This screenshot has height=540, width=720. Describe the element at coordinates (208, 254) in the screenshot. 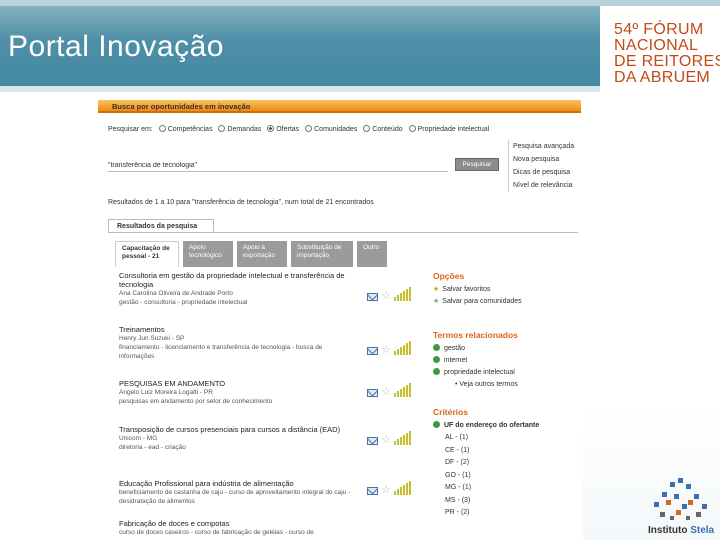

I see `tab-apoio-tecnologico: Apoio tecnológico` at that location.